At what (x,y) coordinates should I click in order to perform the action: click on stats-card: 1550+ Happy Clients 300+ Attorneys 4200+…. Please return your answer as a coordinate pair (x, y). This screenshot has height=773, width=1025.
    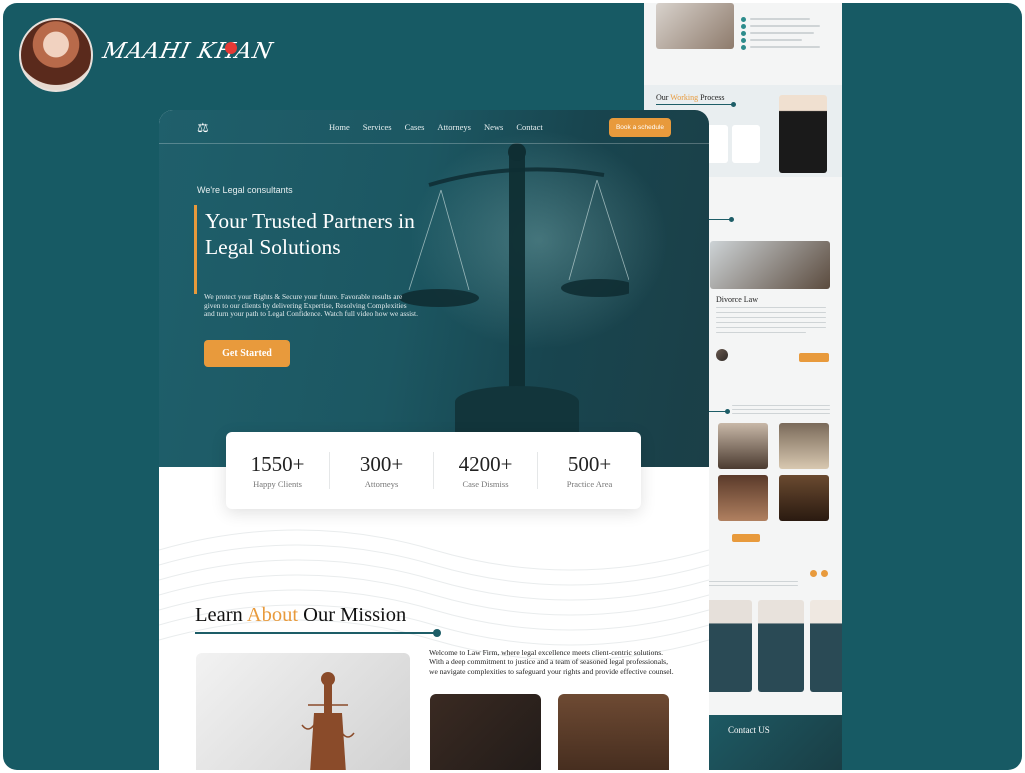
    Looking at the image, I should click on (433, 470).